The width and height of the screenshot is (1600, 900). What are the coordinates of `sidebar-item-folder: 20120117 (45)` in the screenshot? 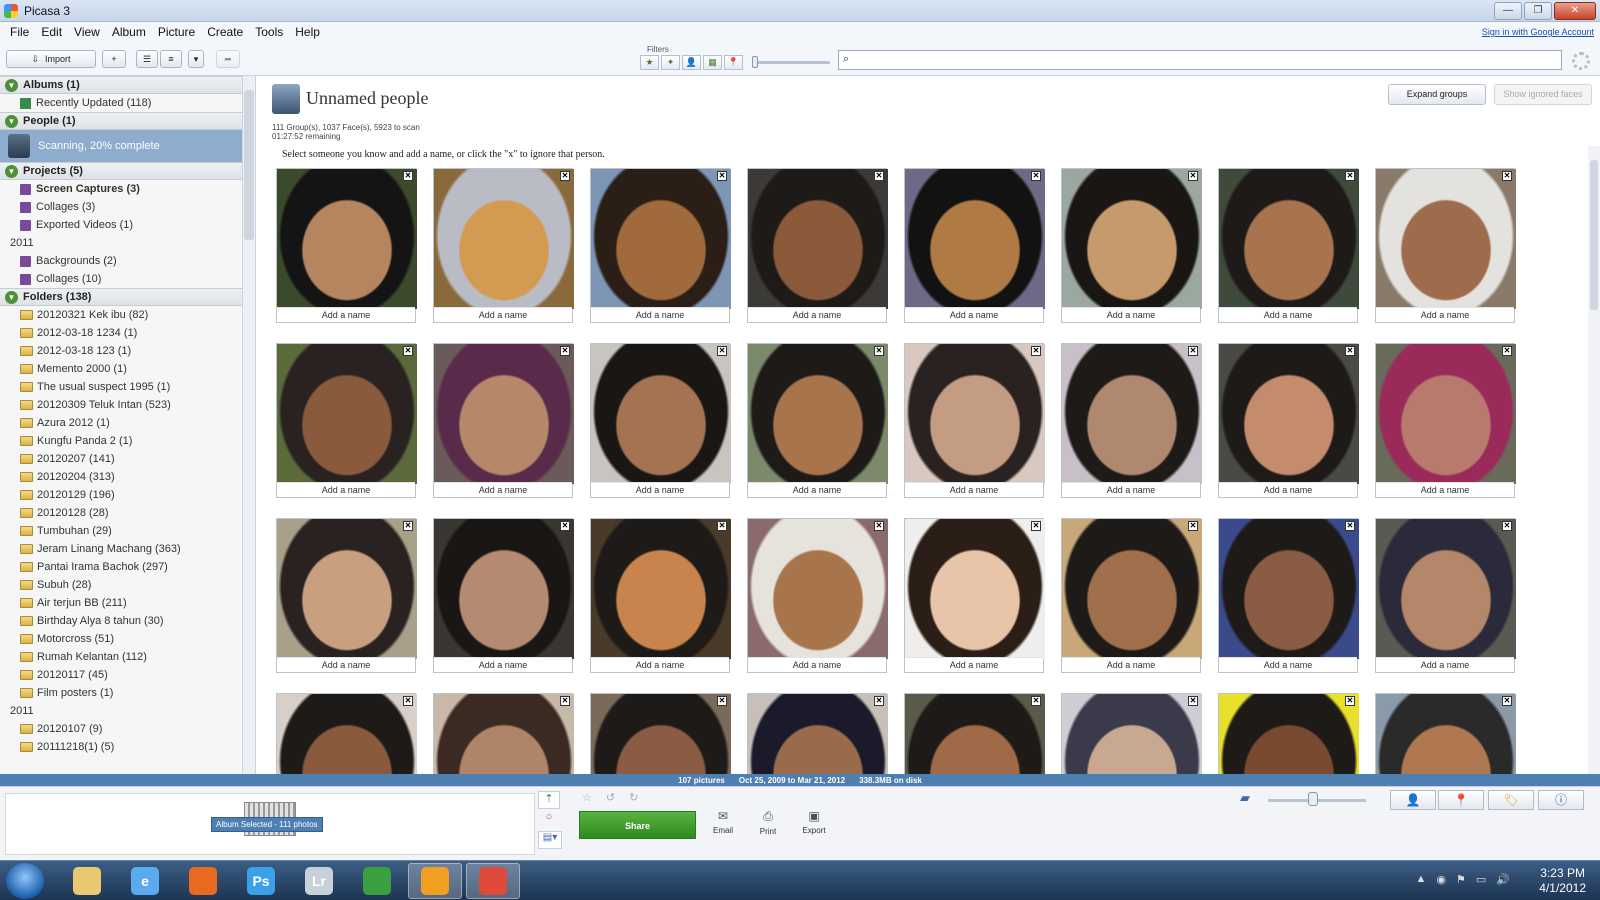 It's located at (121, 675).